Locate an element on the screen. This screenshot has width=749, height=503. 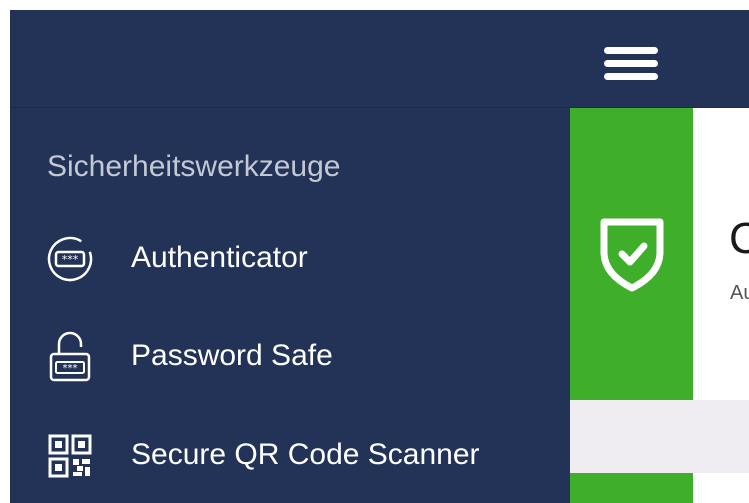
authenticator-icon: *** is located at coordinates (70, 259).